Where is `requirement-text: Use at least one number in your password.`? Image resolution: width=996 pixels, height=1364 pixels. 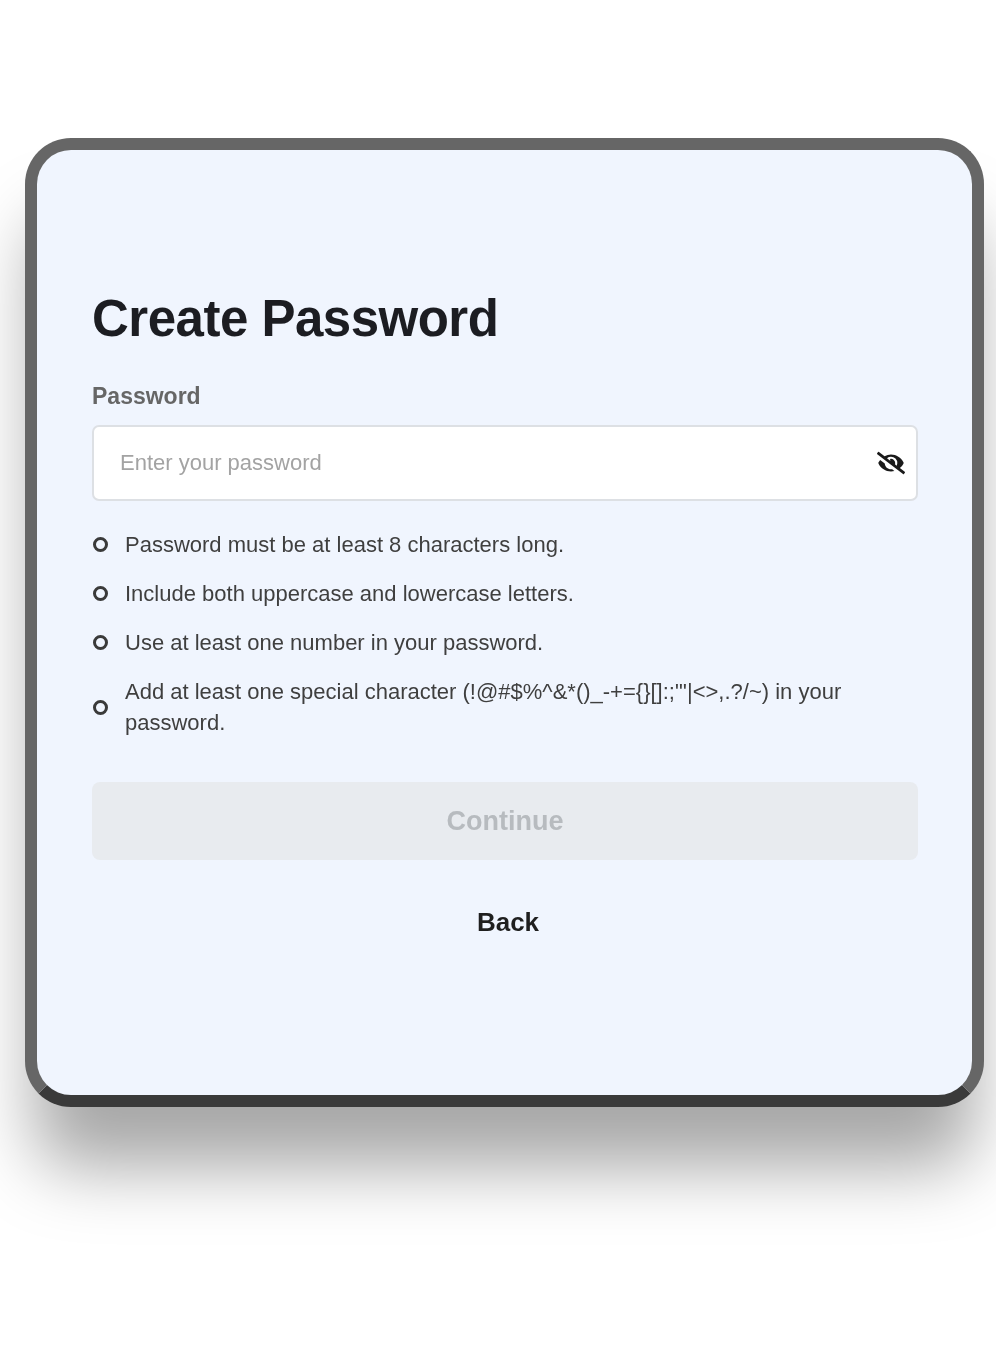 requirement-text: Use at least one number in your password. is located at coordinates (334, 643).